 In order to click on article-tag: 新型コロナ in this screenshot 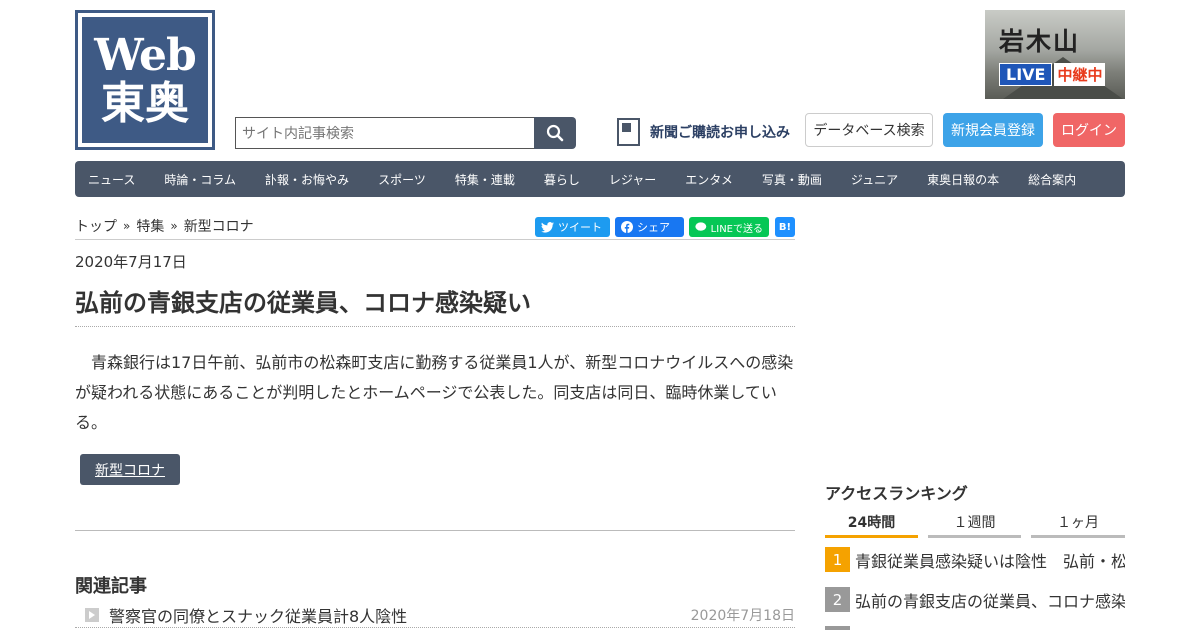, I will do `click(130, 469)`.